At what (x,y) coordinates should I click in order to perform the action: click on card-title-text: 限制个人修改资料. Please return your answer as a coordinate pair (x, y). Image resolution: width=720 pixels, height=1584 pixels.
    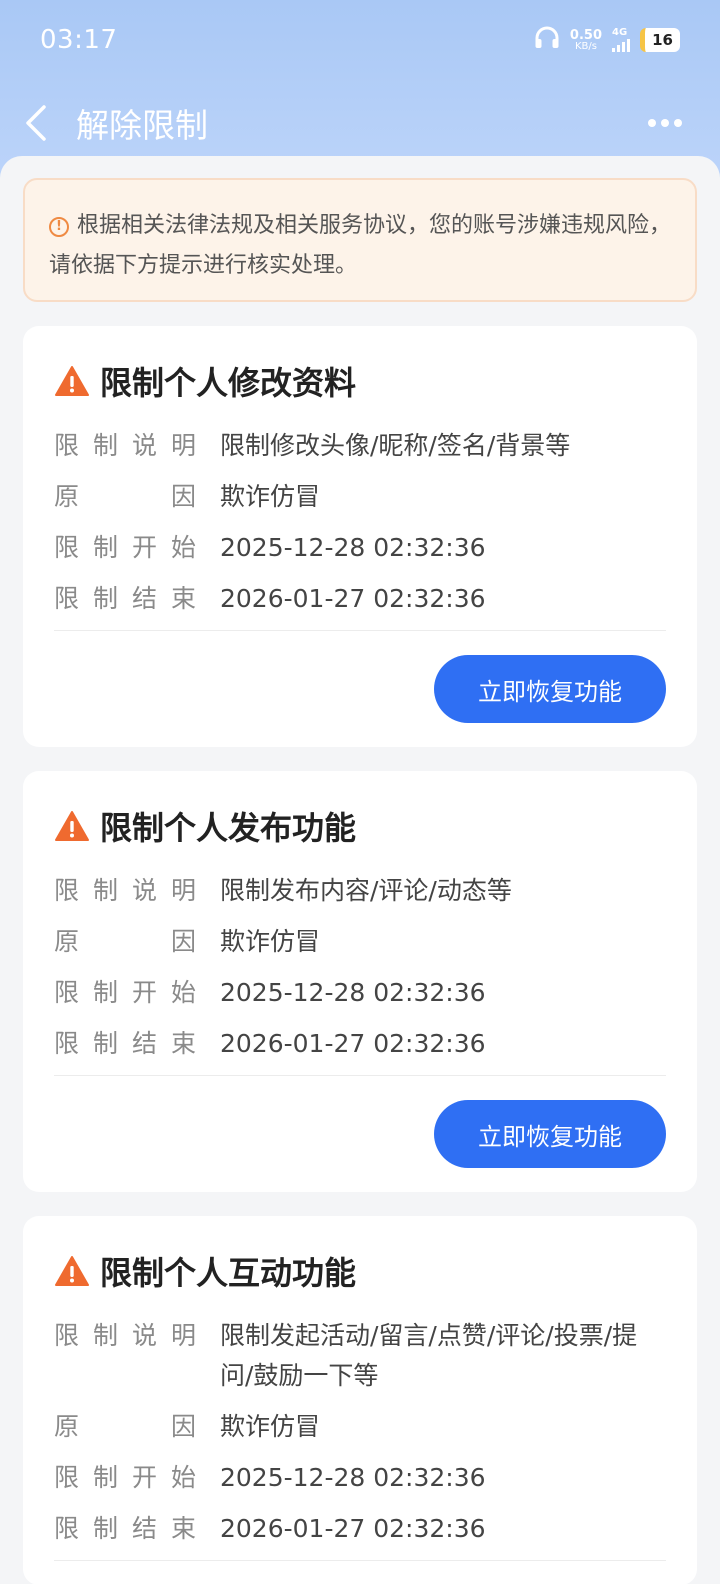
    Looking at the image, I should click on (228, 383).